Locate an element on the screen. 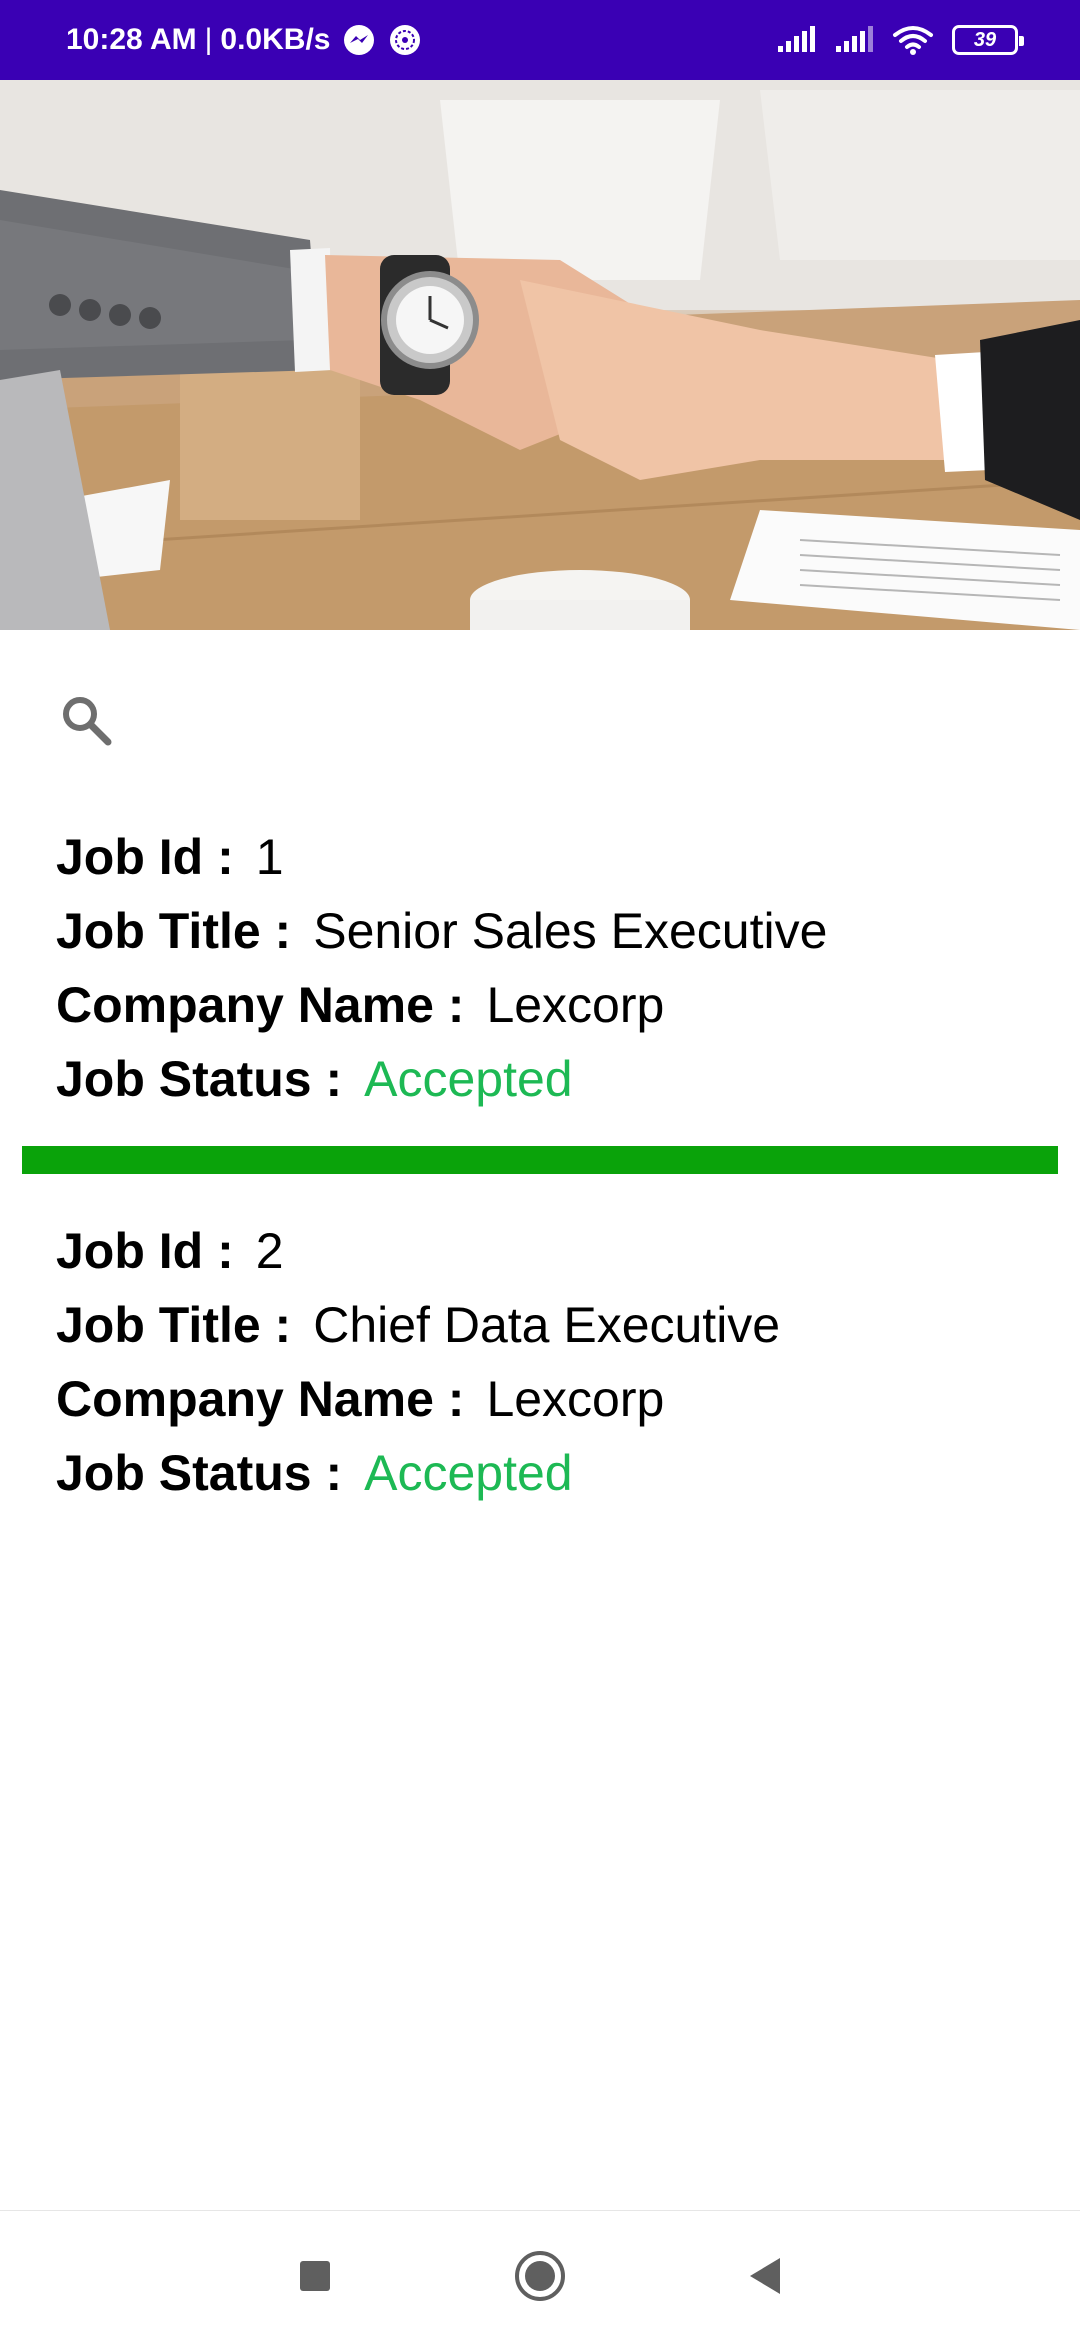 The image size is (1080, 2340). battery-icon: 39 is located at coordinates (988, 40).